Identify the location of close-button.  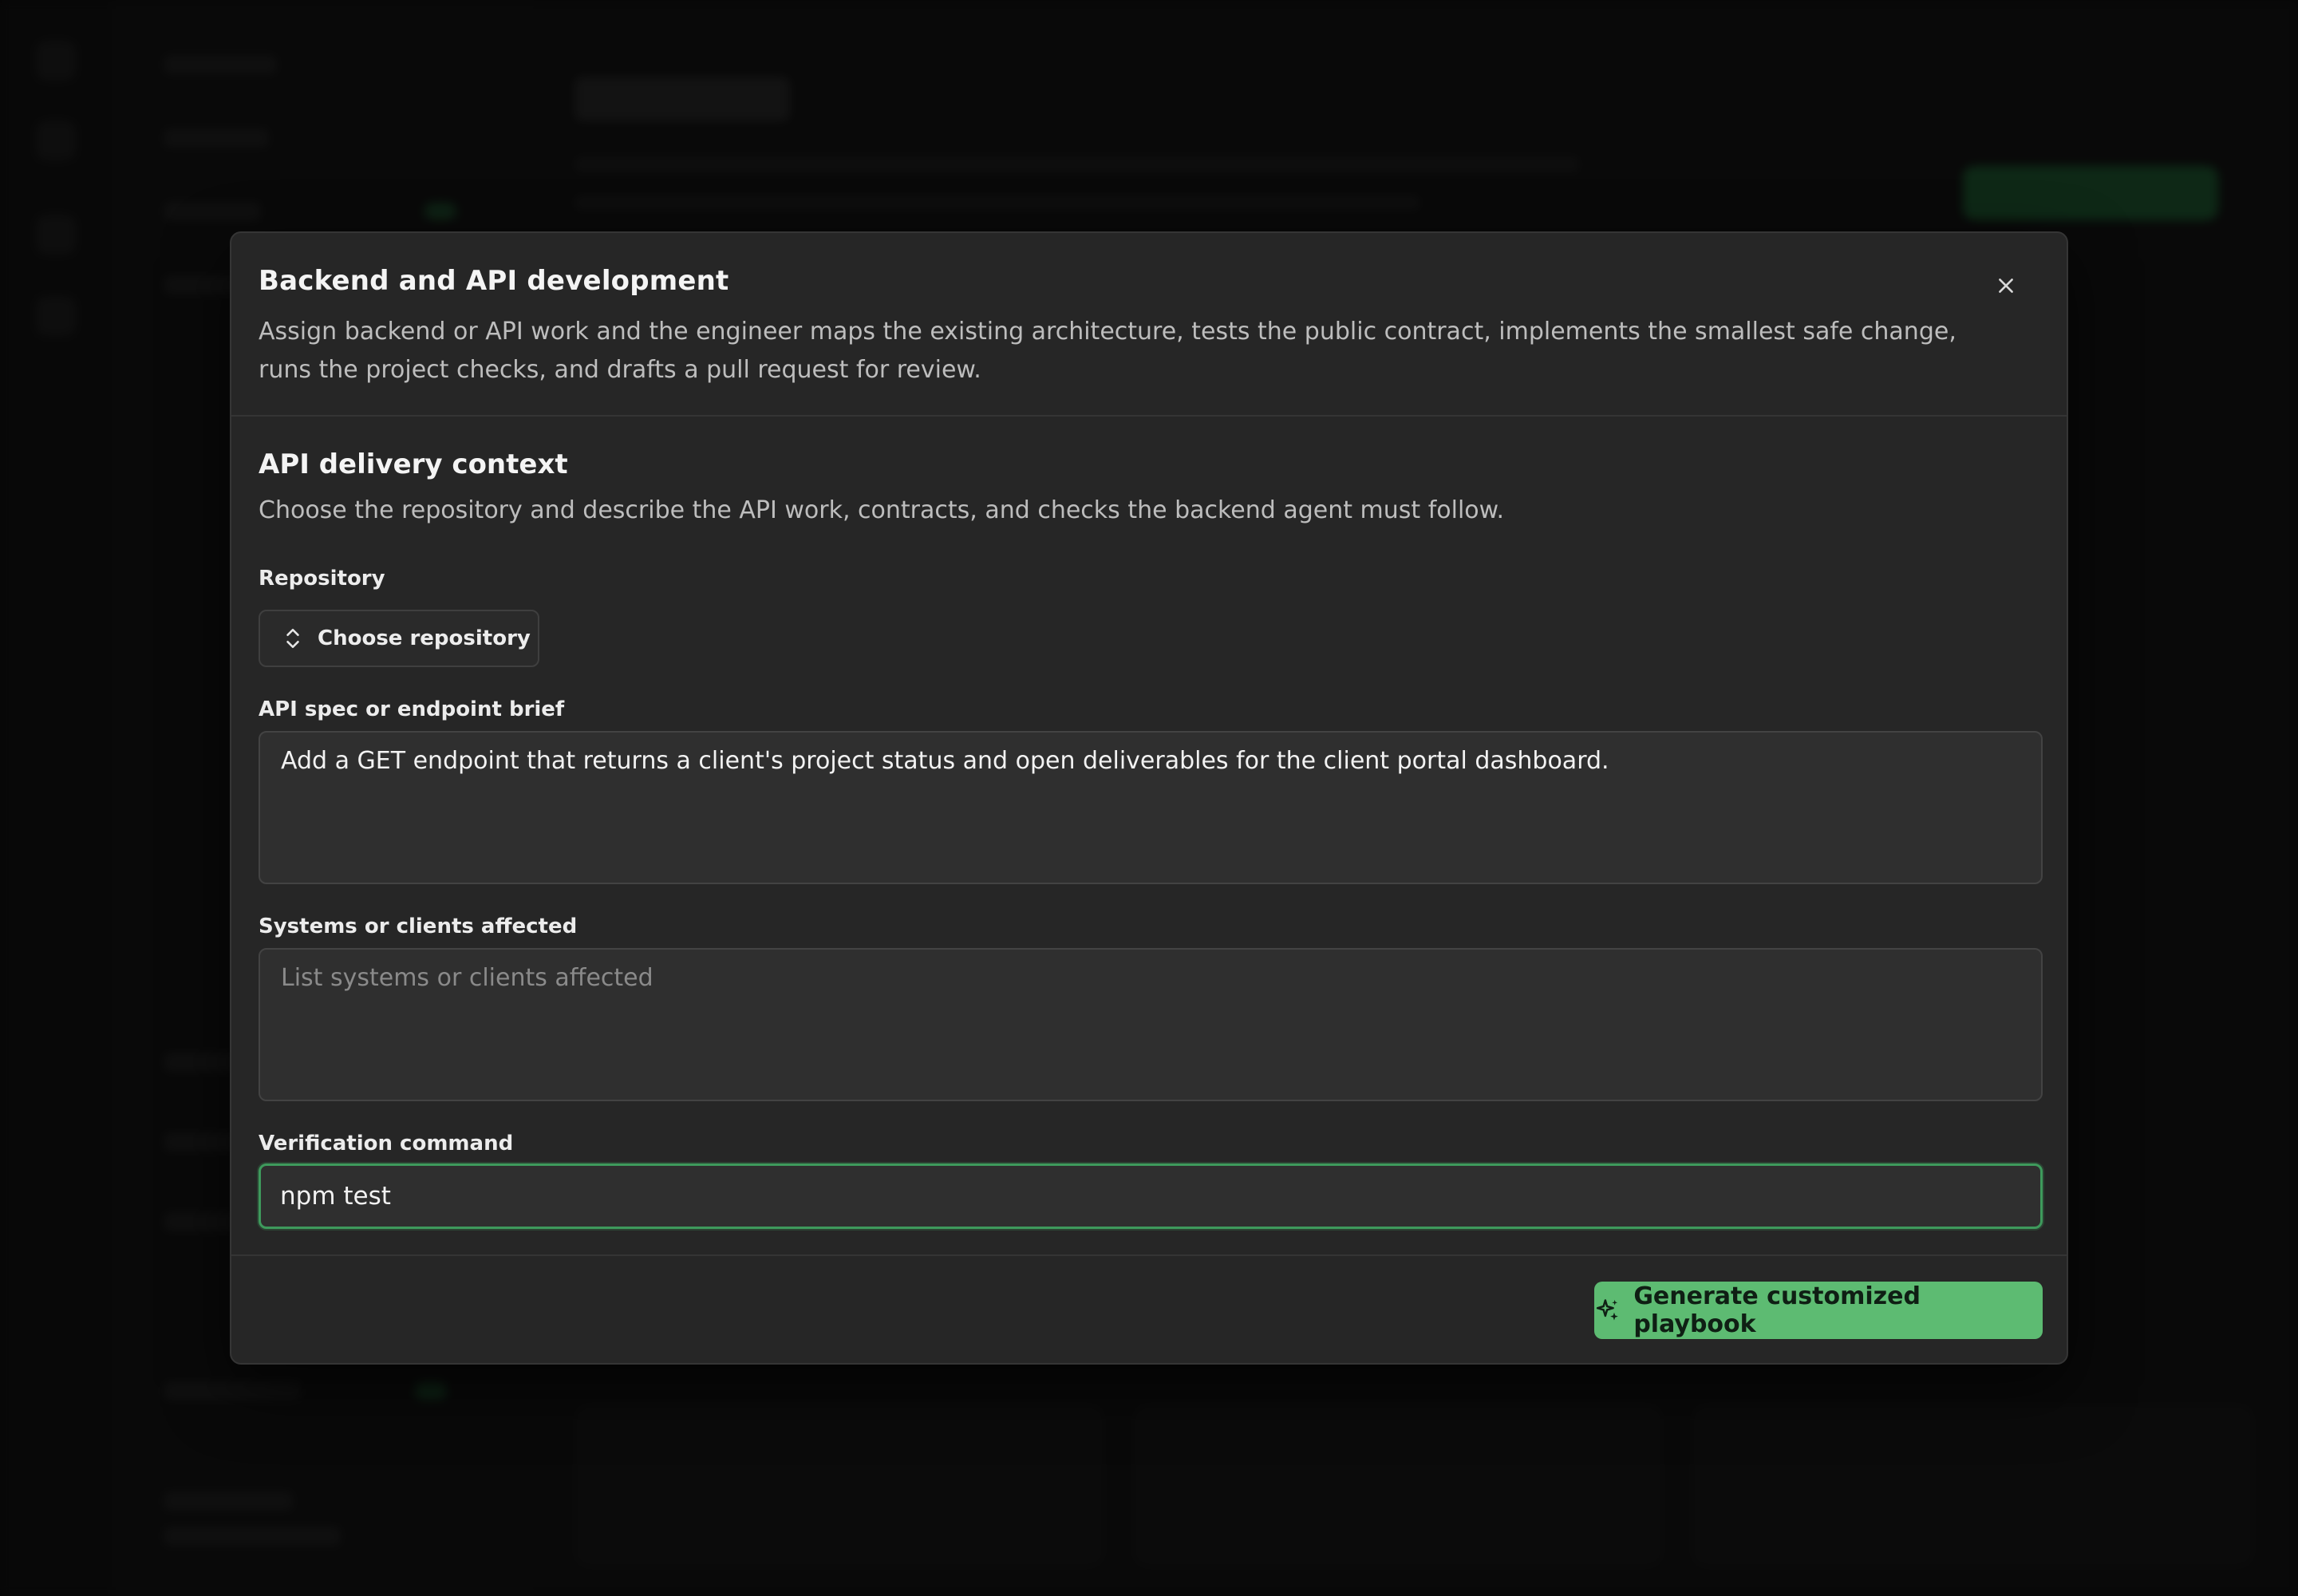
(2006, 286).